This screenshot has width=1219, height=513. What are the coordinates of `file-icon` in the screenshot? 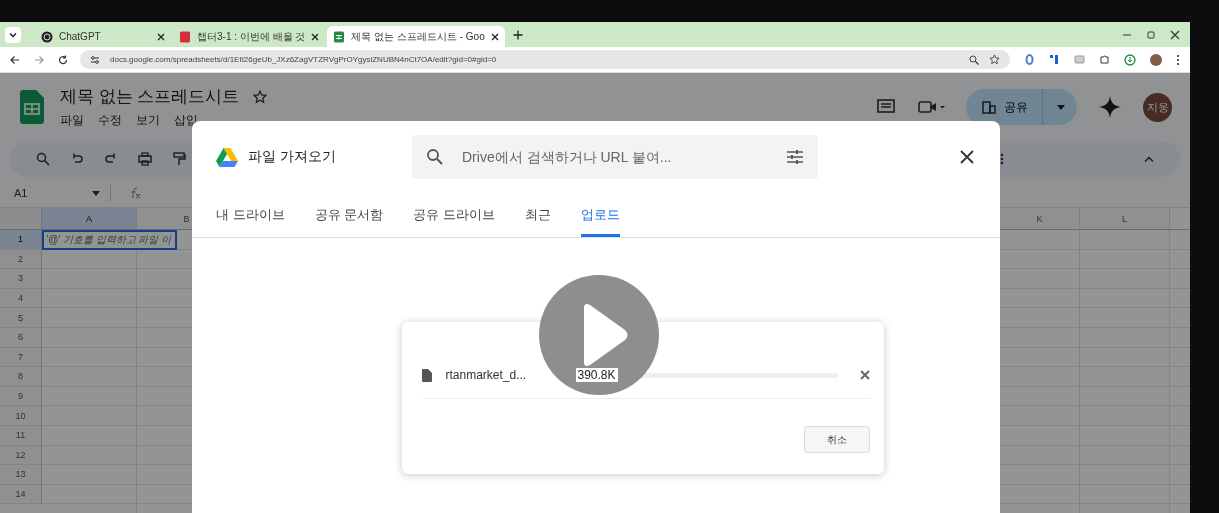 It's located at (426, 375).